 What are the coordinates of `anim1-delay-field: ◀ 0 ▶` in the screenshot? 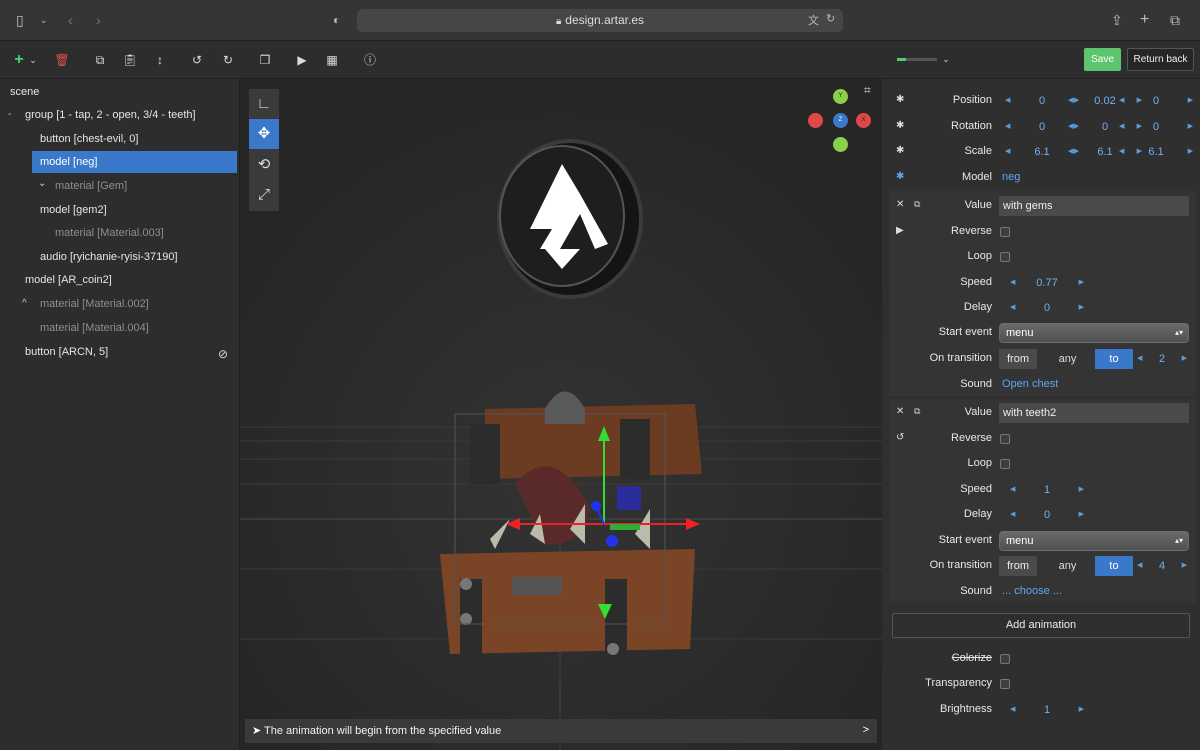 It's located at (1047, 308).